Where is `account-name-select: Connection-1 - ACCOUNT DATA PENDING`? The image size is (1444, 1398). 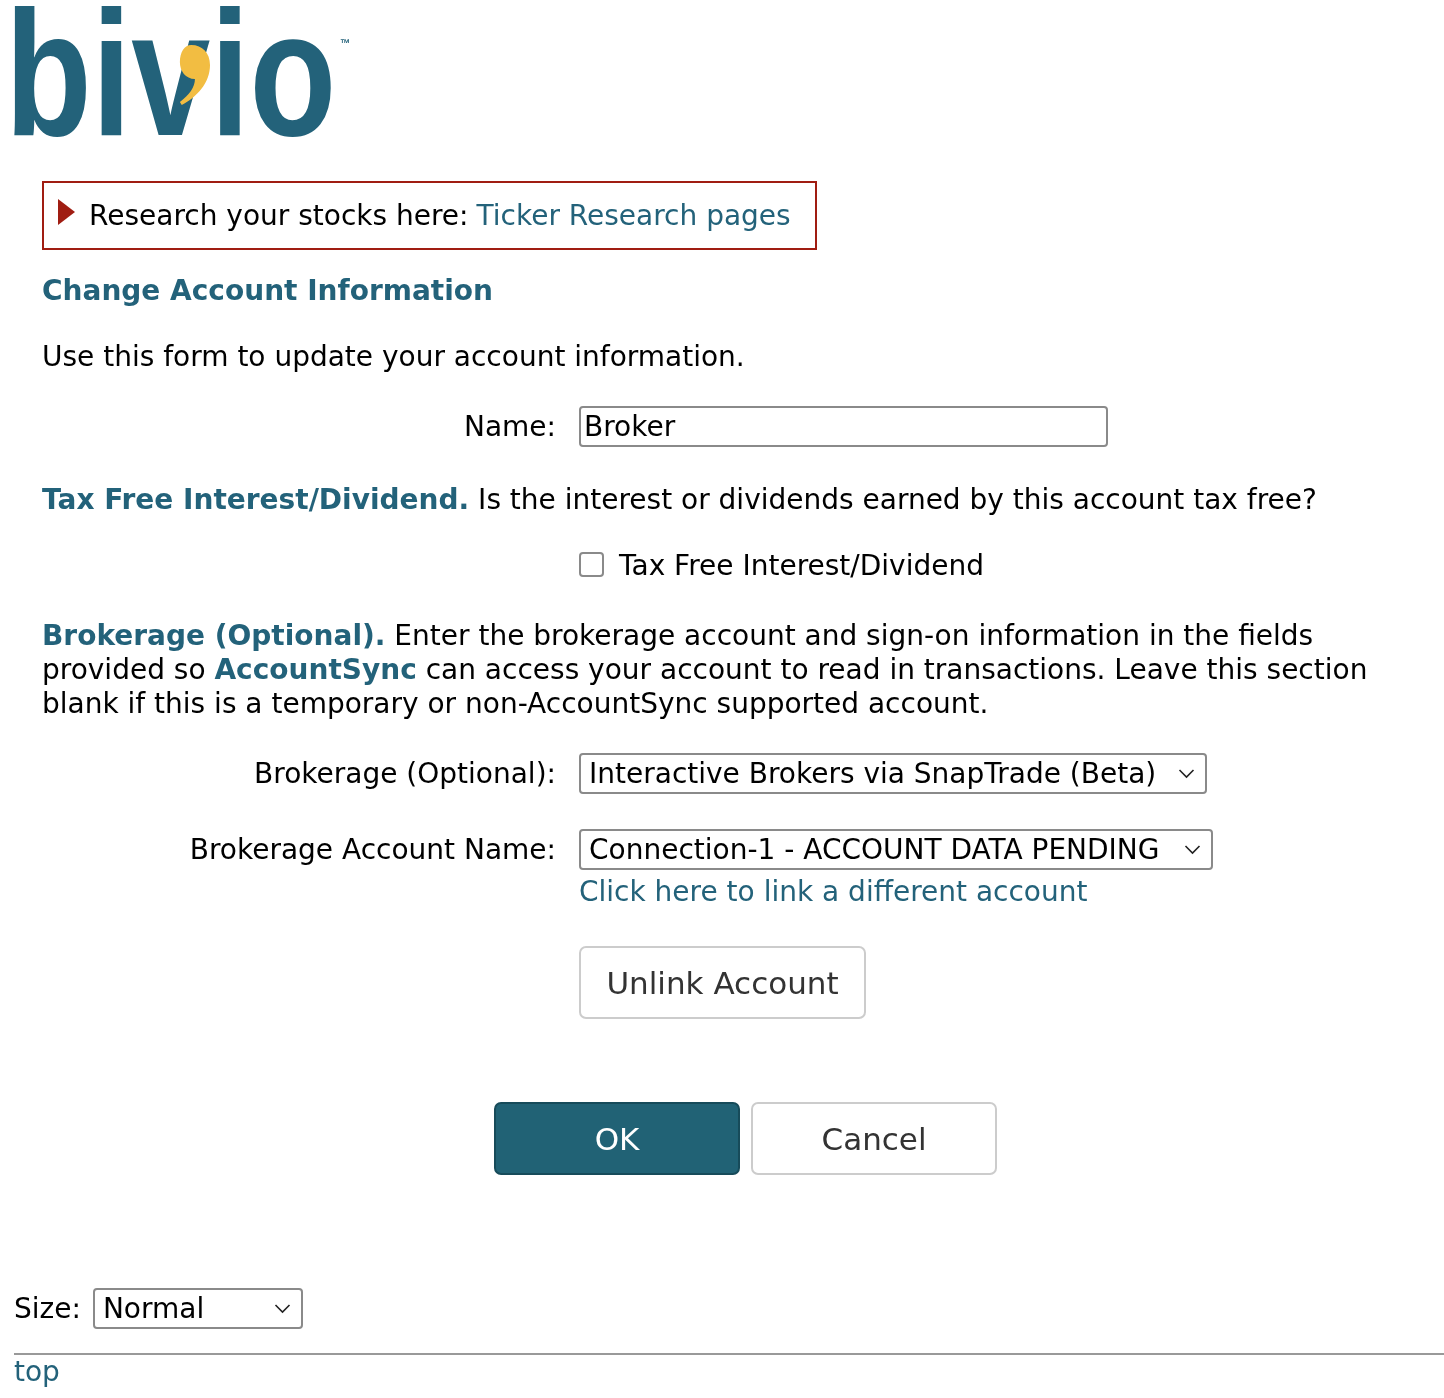 account-name-select: Connection-1 - ACCOUNT DATA PENDING is located at coordinates (896, 849).